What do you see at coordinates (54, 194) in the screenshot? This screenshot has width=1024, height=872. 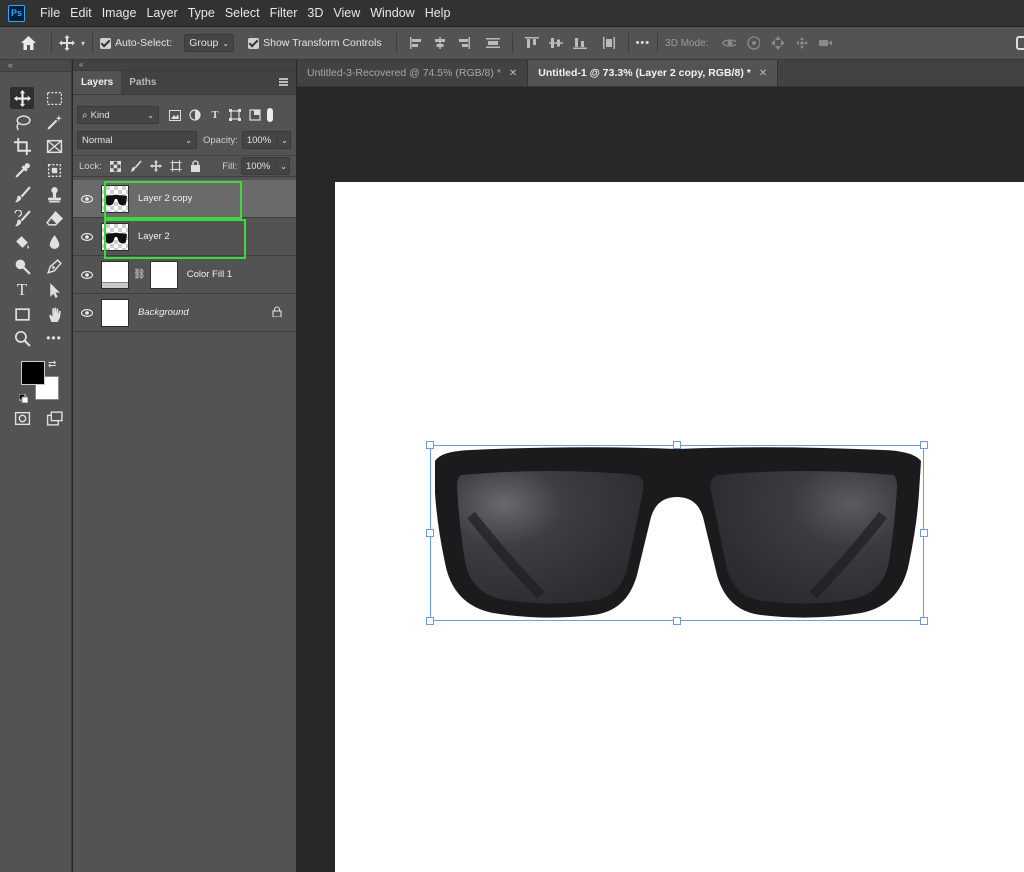 I see `stamp-tool-icon` at bounding box center [54, 194].